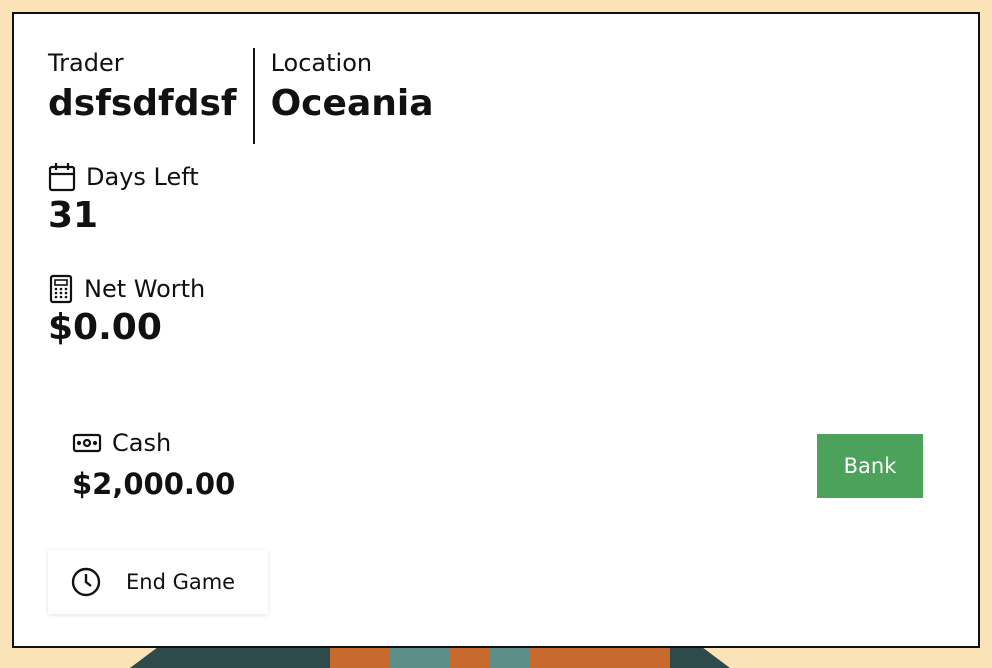  Describe the element at coordinates (154, 484) in the screenshot. I see `cash-value: $2,000.00` at that location.